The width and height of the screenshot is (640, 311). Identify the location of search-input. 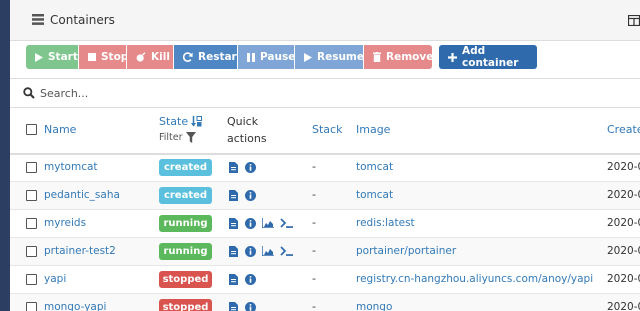
(320, 93).